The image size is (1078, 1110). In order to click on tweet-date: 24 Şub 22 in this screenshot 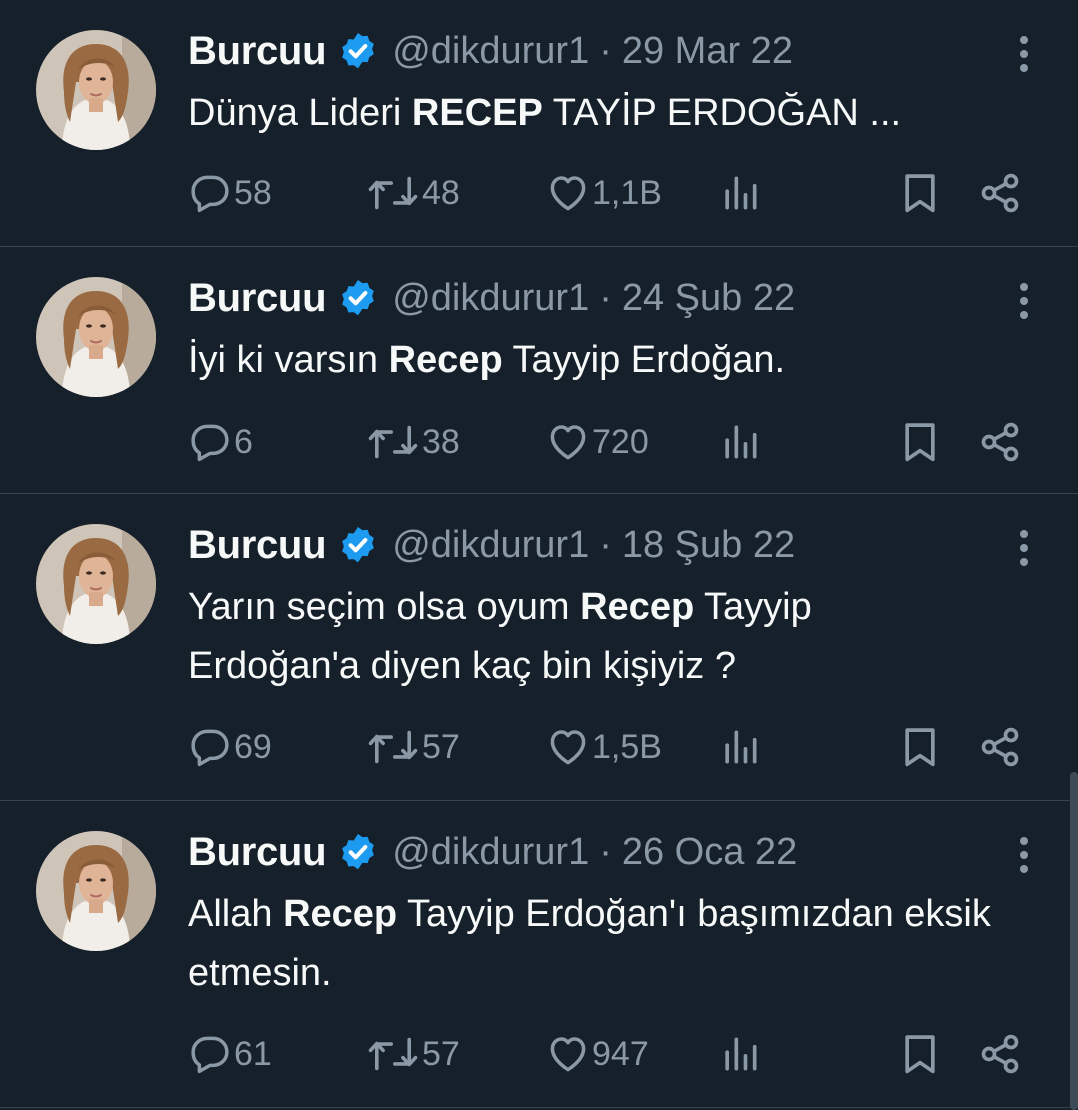, I will do `click(708, 298)`.